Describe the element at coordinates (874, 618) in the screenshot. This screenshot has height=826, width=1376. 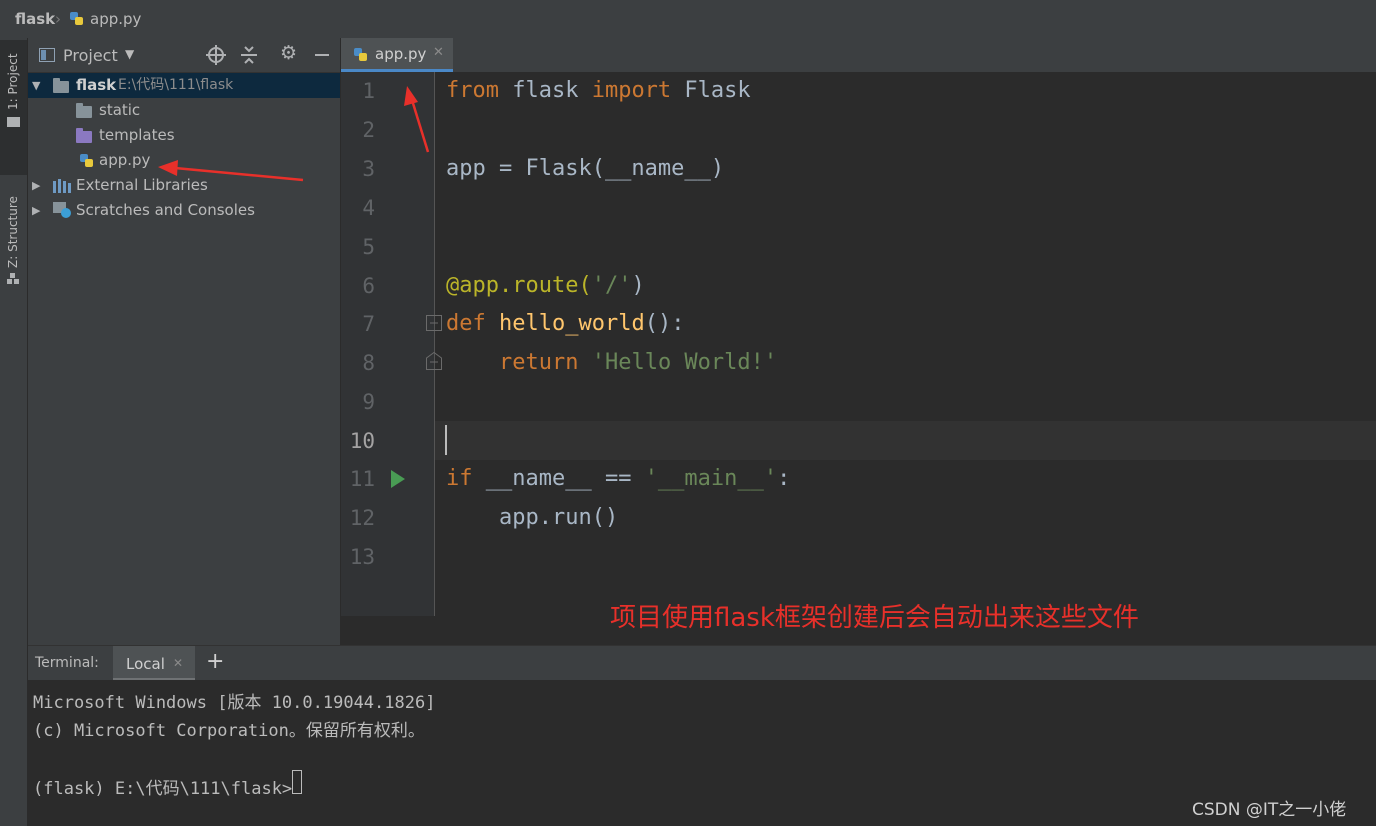
I see `annotation-text: 项目使用flask框架创建后会自动出来这些文件` at that location.